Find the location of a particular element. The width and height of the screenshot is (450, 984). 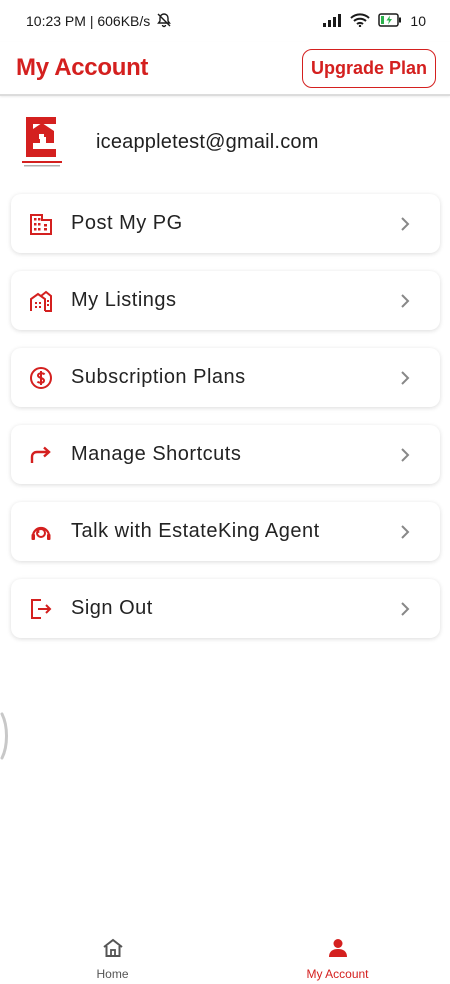

status-time-speed: 10:23 PM | 606KB/s is located at coordinates (88, 21).